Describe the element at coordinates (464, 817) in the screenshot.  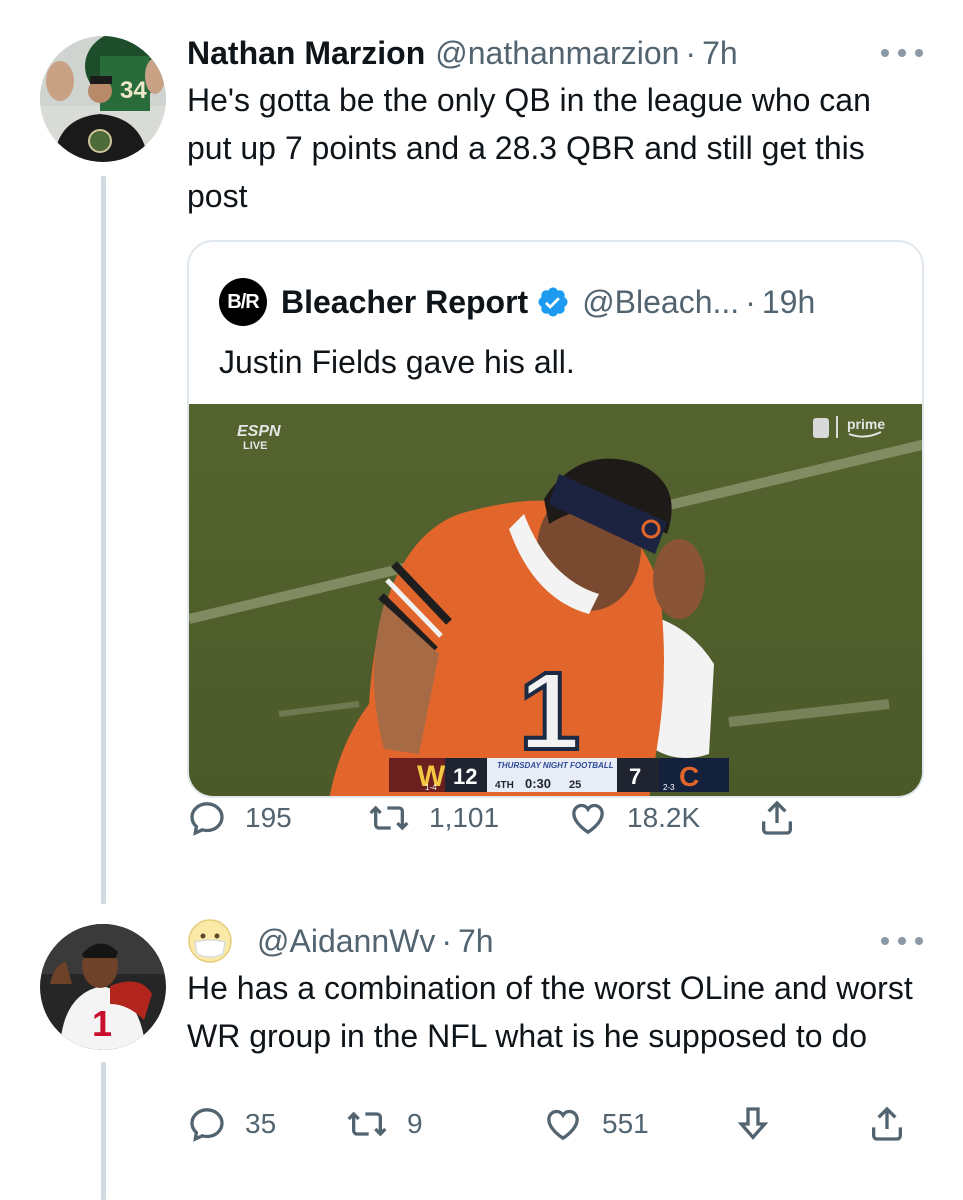
I see `retweet-count: 1,101` at that location.